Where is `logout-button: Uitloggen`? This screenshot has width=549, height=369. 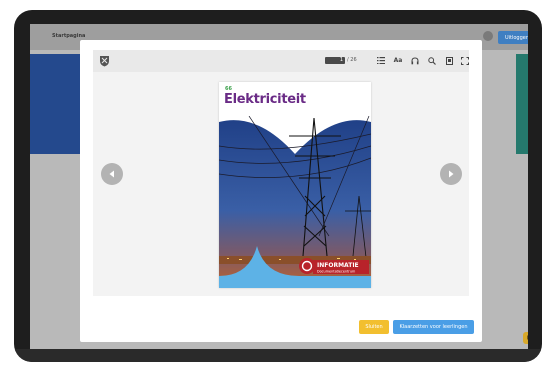
logout-button: Uitloggen is located at coordinates (513, 37).